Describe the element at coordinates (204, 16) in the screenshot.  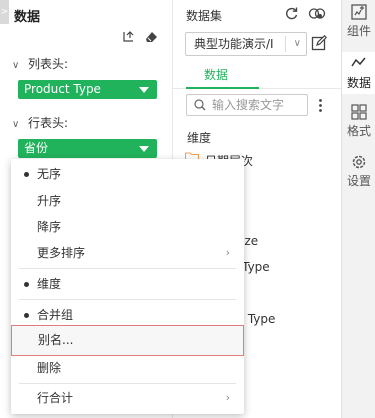
I see `dataset-title: 数据集` at that location.